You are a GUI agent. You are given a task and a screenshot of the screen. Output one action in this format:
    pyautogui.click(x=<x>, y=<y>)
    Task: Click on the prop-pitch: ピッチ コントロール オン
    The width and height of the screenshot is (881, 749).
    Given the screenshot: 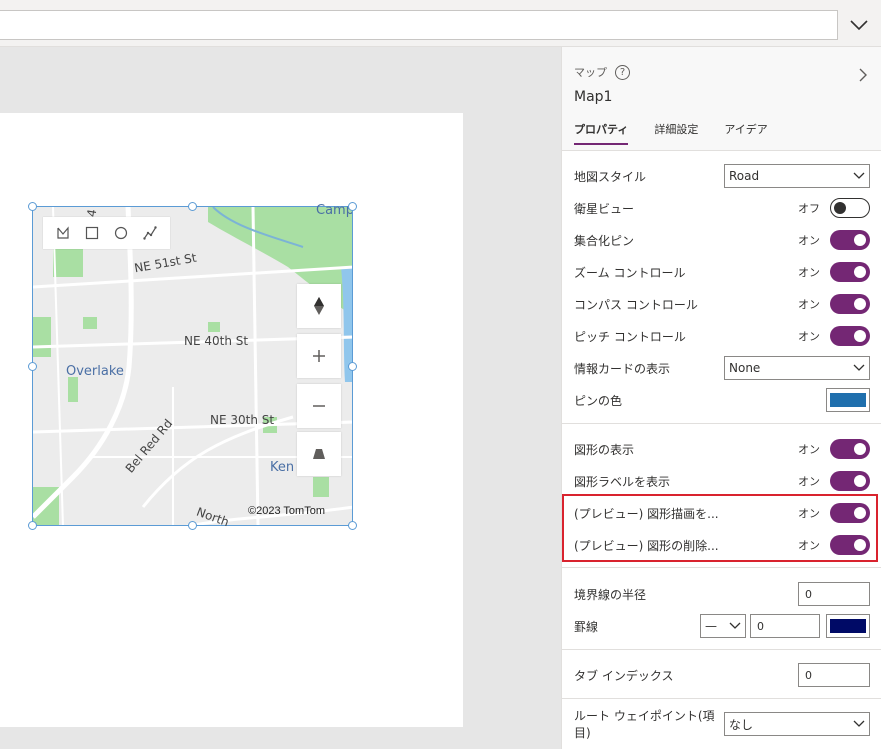 What is the action you would take?
    pyautogui.click(x=721, y=336)
    